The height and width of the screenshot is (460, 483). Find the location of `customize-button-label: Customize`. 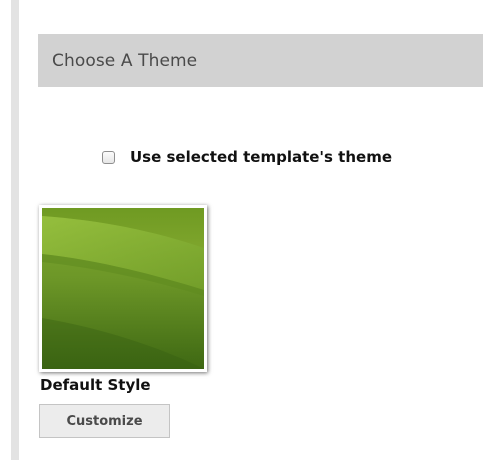

customize-button-label: Customize is located at coordinates (104, 421).